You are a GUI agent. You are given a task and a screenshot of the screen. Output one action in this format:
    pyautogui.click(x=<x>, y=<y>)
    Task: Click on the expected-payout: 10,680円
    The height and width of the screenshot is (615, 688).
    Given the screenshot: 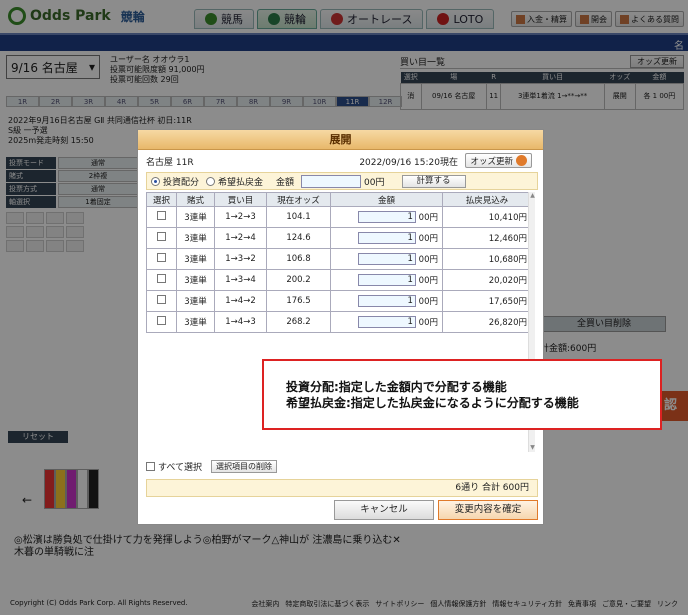 What is the action you would take?
    pyautogui.click(x=487, y=259)
    